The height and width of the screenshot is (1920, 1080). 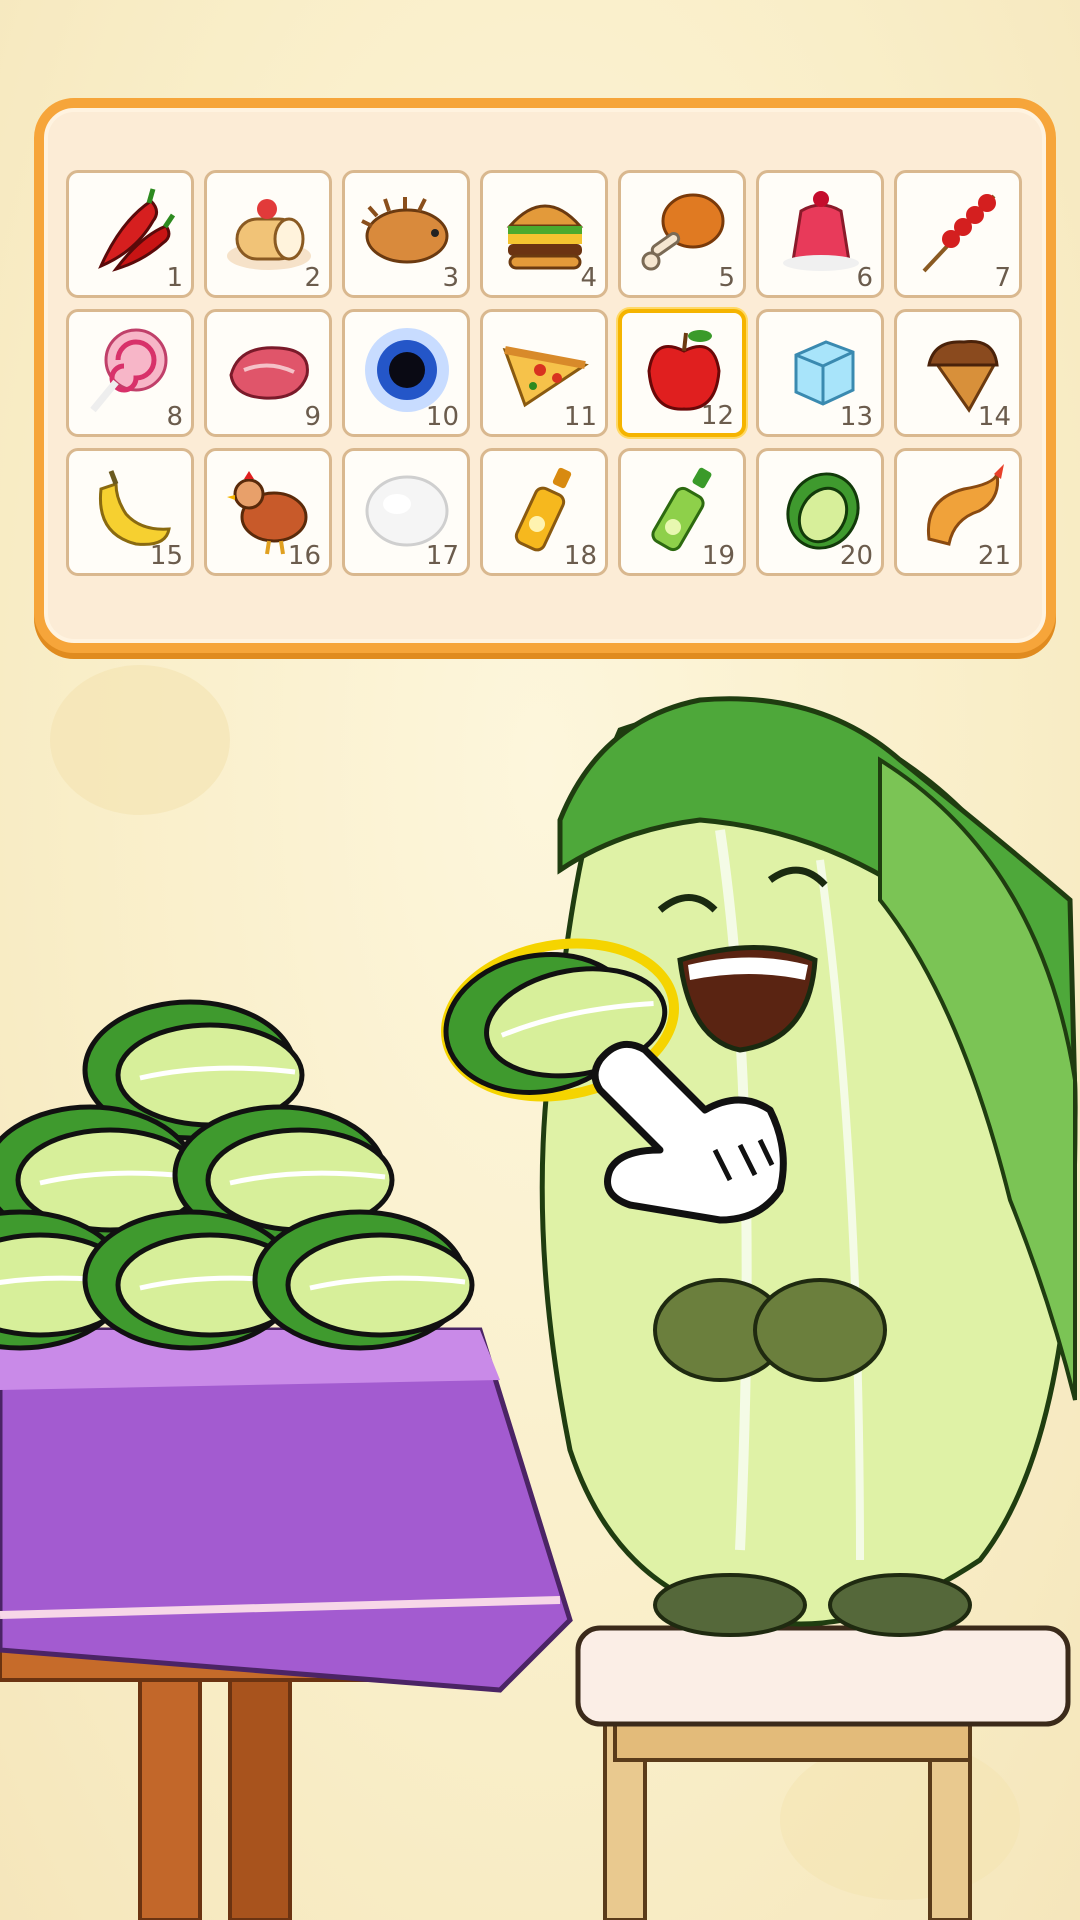 What do you see at coordinates (237, 1175) in the screenshot?
I see `cabbage-pile` at bounding box center [237, 1175].